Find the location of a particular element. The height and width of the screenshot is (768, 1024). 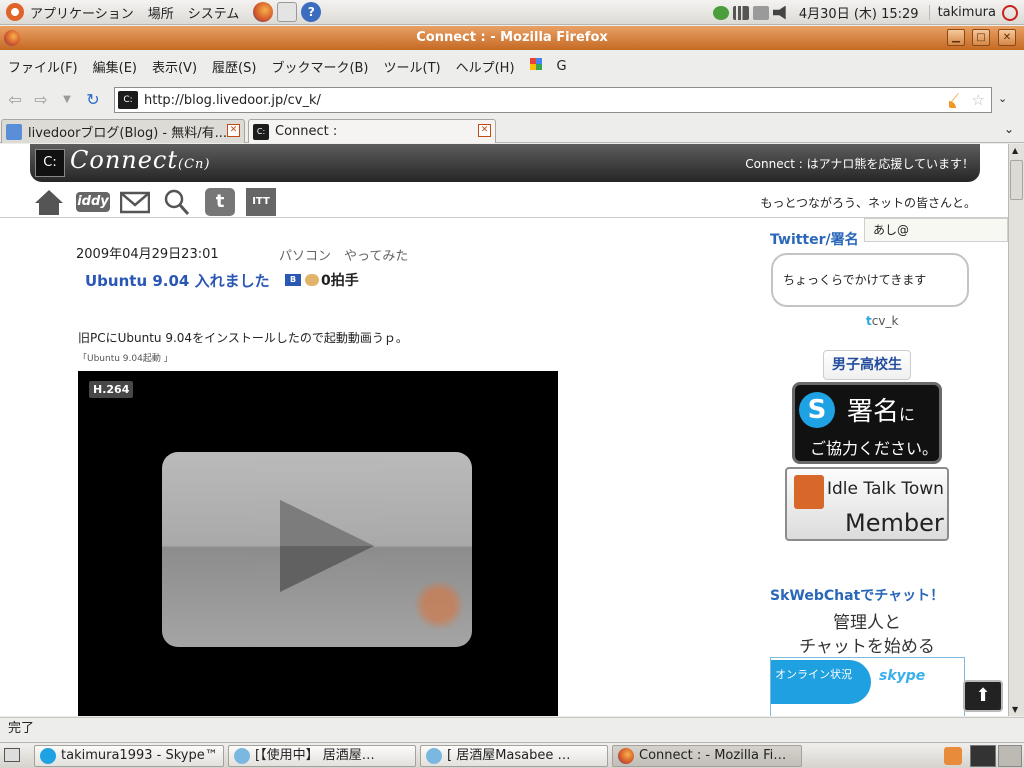

show-desktop-icon is located at coordinates (12, 755).